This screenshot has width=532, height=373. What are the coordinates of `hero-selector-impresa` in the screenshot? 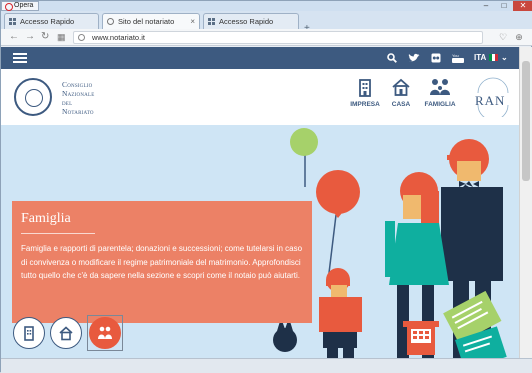 It's located at (29, 333).